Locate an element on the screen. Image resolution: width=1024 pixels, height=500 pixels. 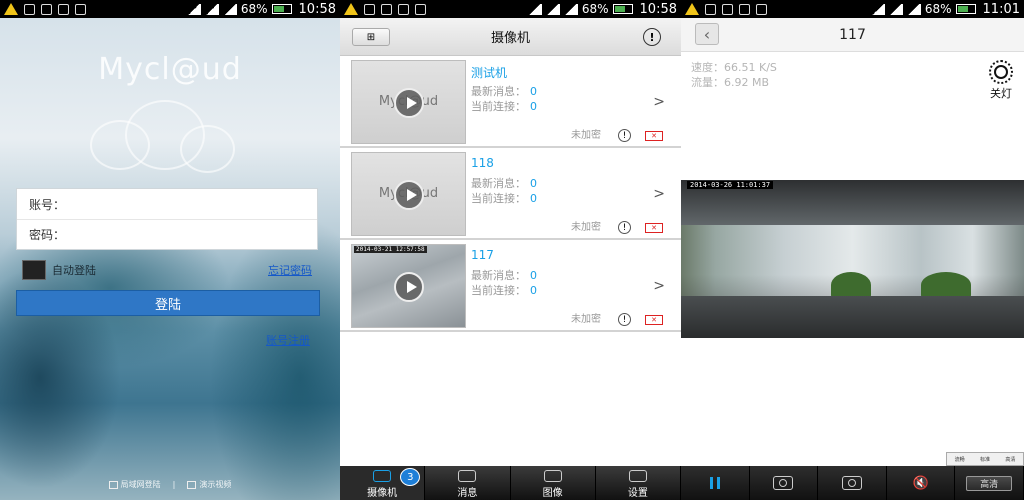
quality-option: 标准 is located at coordinates (985, 459).